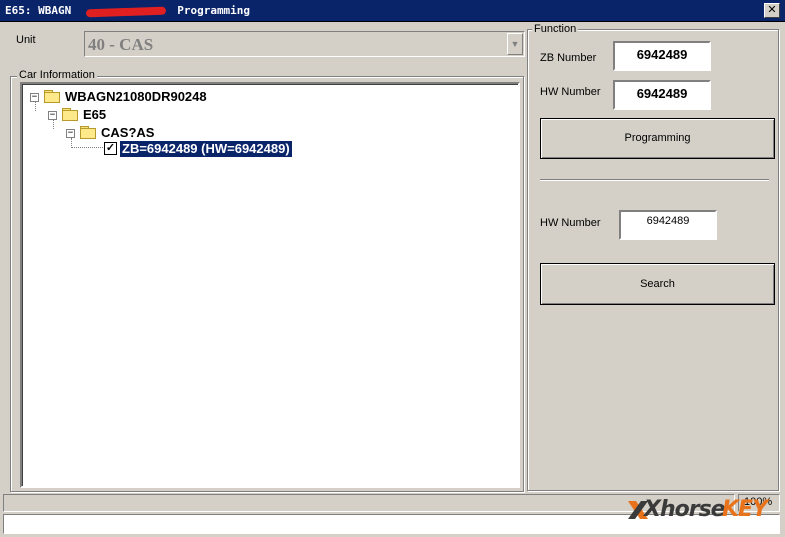 This screenshot has width=785, height=537. What do you see at coordinates (26, 40) in the screenshot?
I see `unit-label: Unit` at bounding box center [26, 40].